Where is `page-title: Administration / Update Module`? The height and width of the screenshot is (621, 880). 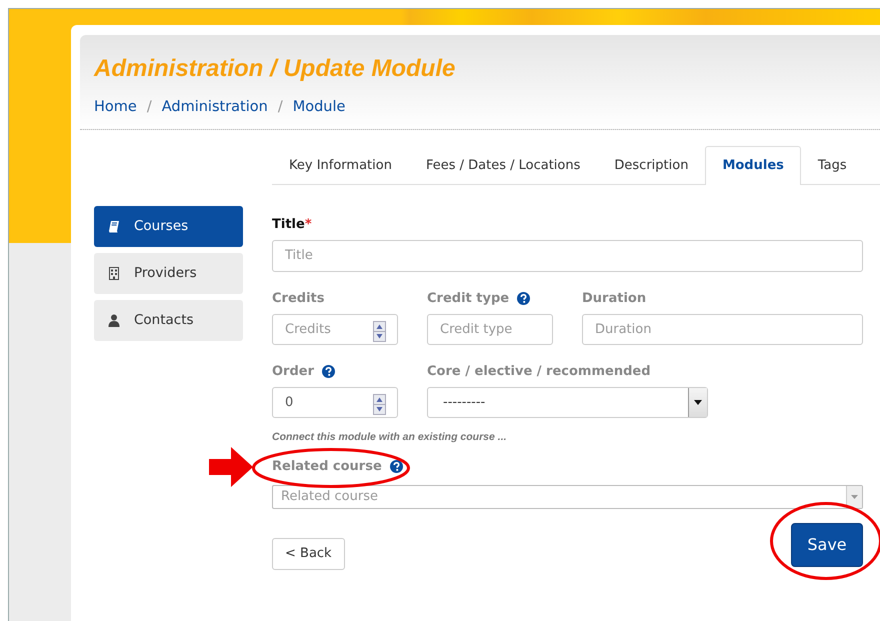 page-title: Administration / Update Module is located at coordinates (275, 69).